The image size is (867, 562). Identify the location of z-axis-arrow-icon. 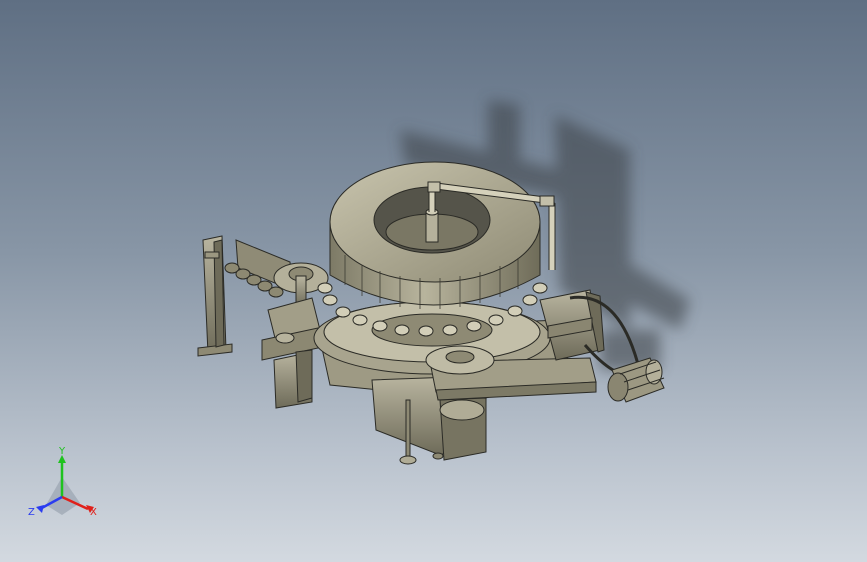
(40, 509).